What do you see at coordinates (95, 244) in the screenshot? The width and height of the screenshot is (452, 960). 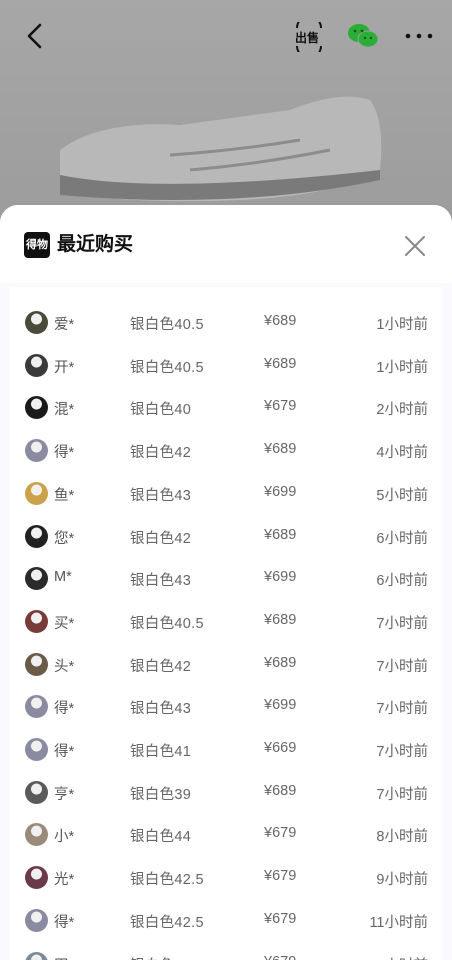 I see `sheet-title: 最近购买` at bounding box center [95, 244].